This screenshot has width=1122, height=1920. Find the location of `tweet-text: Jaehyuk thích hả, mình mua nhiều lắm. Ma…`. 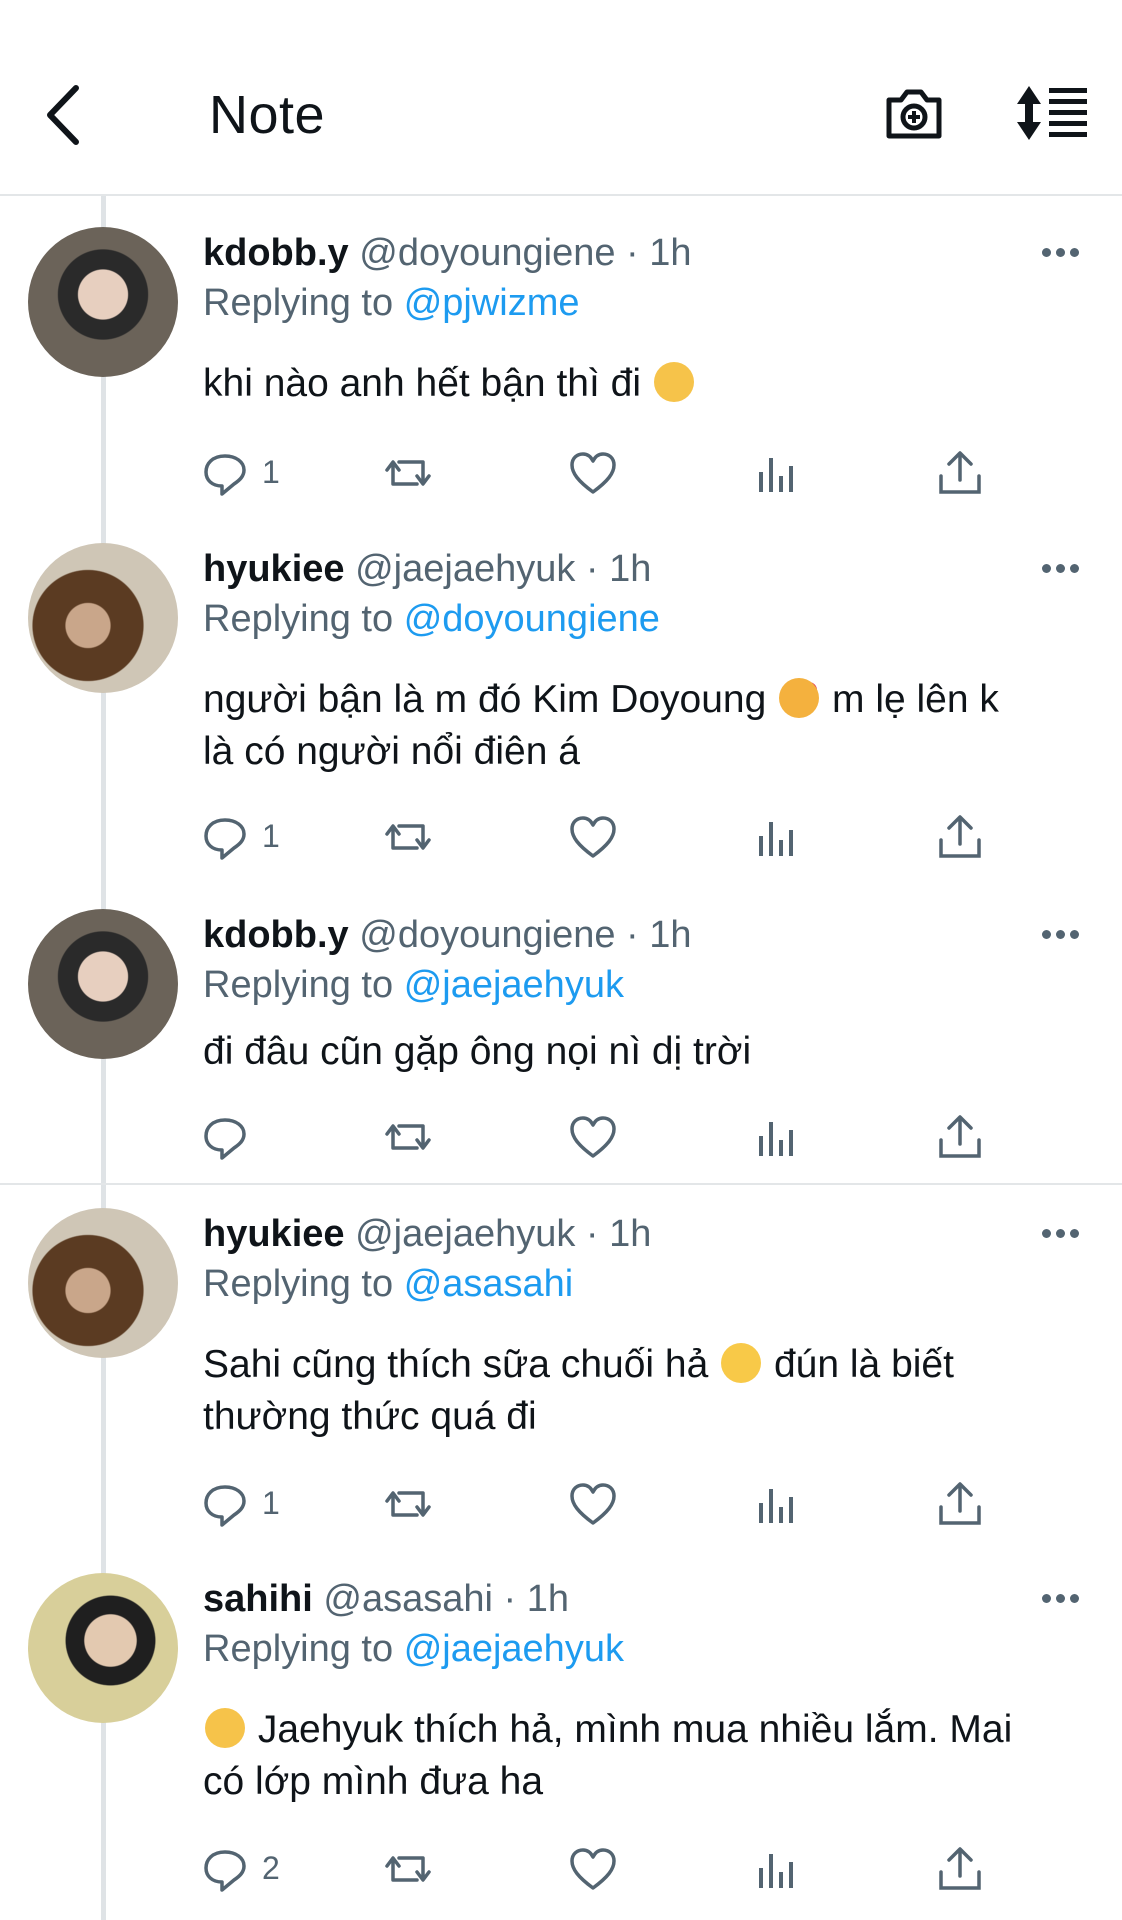

tweet-text: Jaehyuk thích hả, mình mua nhiều lắm. Ma… is located at coordinates (608, 1755).